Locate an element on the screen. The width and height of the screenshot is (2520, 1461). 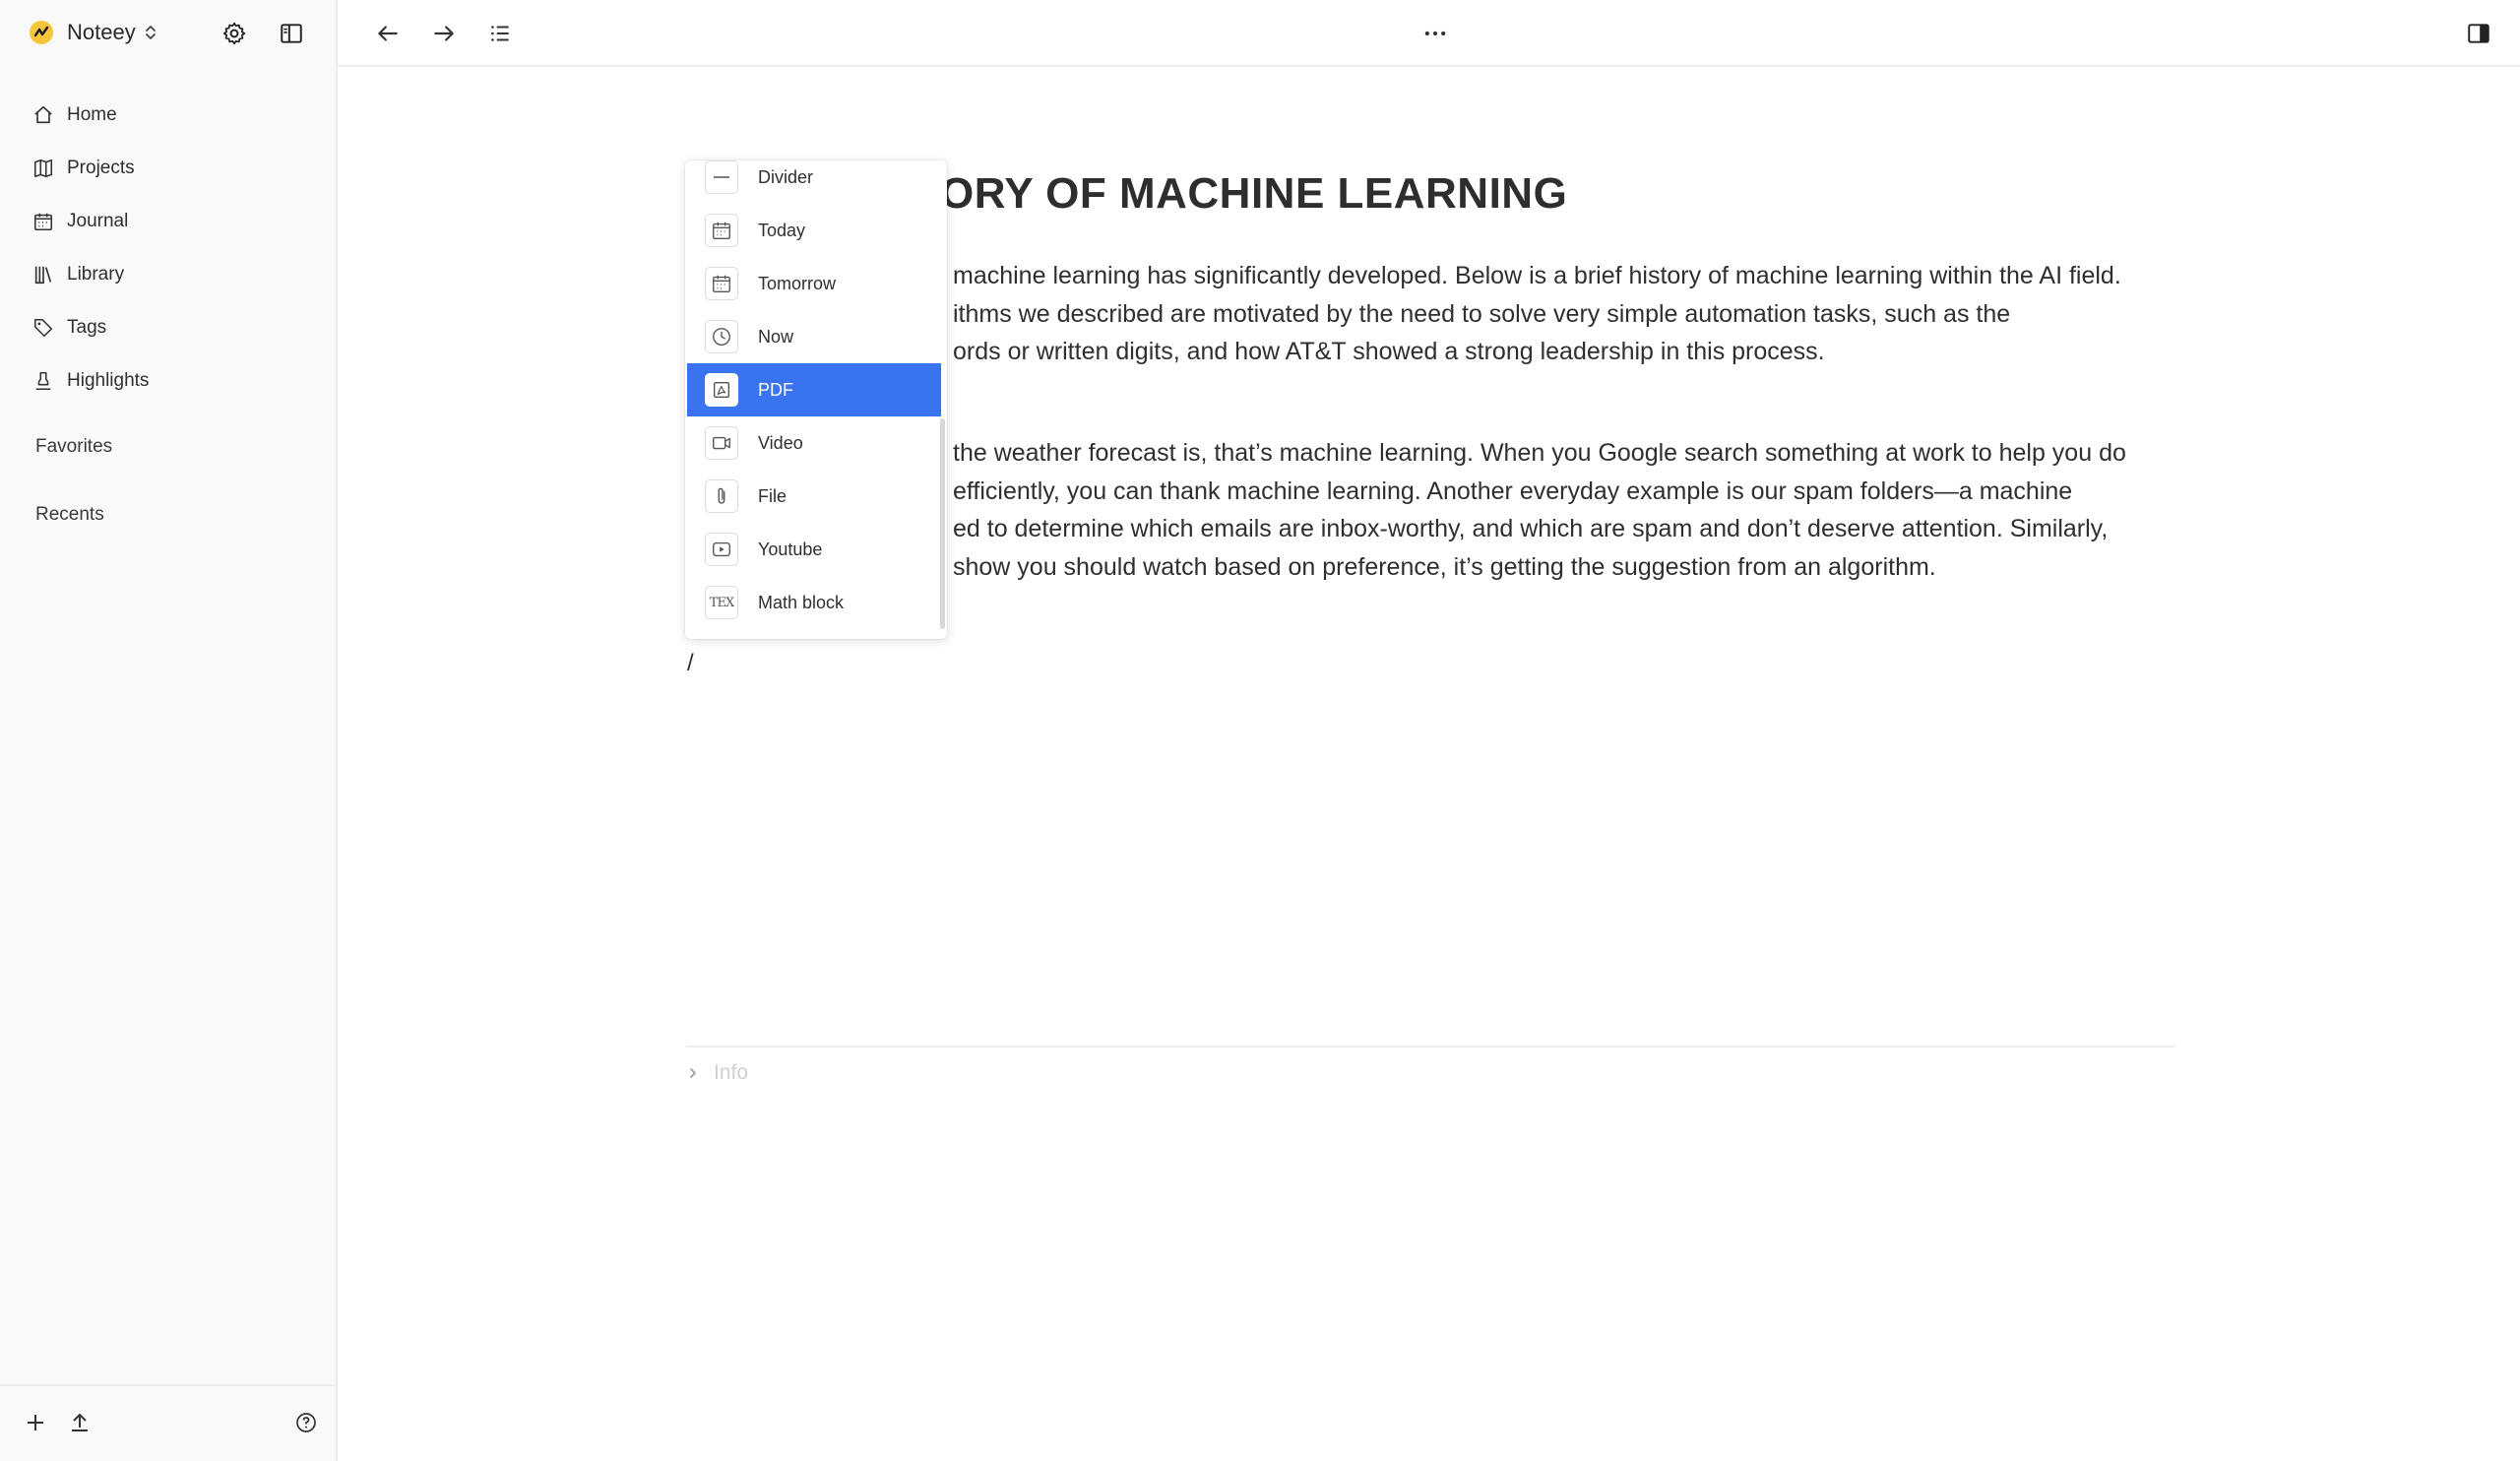
highlighter-icon is located at coordinates (43, 381).